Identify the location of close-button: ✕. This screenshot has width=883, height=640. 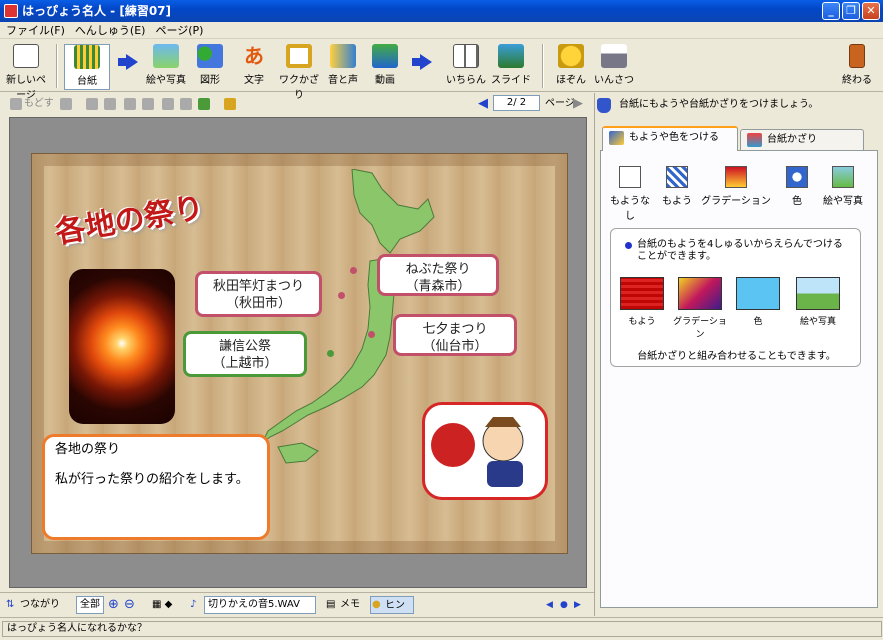
(871, 11).